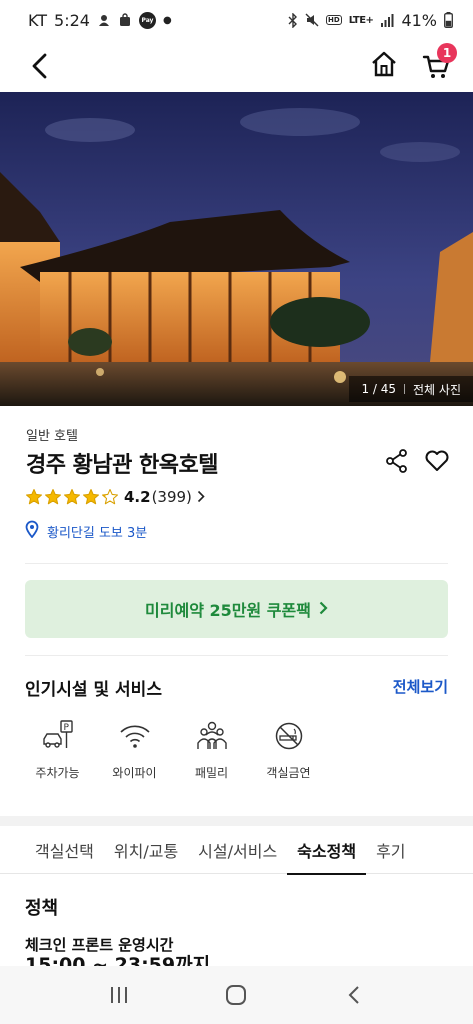 The image size is (473, 1024). Describe the element at coordinates (334, 20) in the screenshot. I see `hd-voice-icon: HD` at that location.